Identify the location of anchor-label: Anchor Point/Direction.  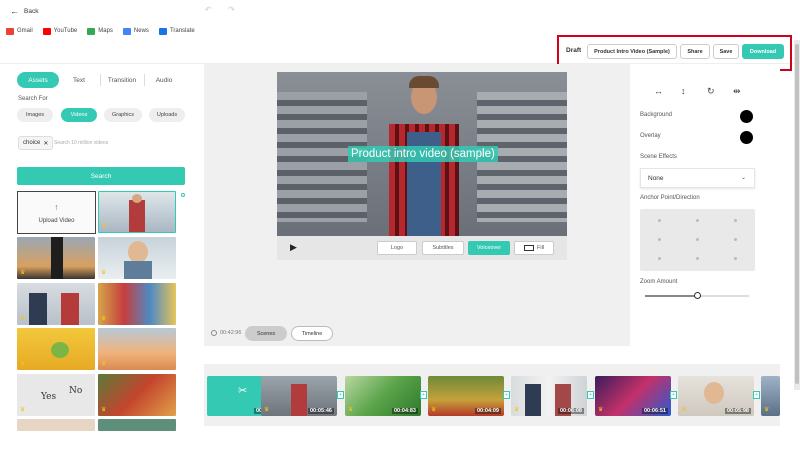
(670, 198).